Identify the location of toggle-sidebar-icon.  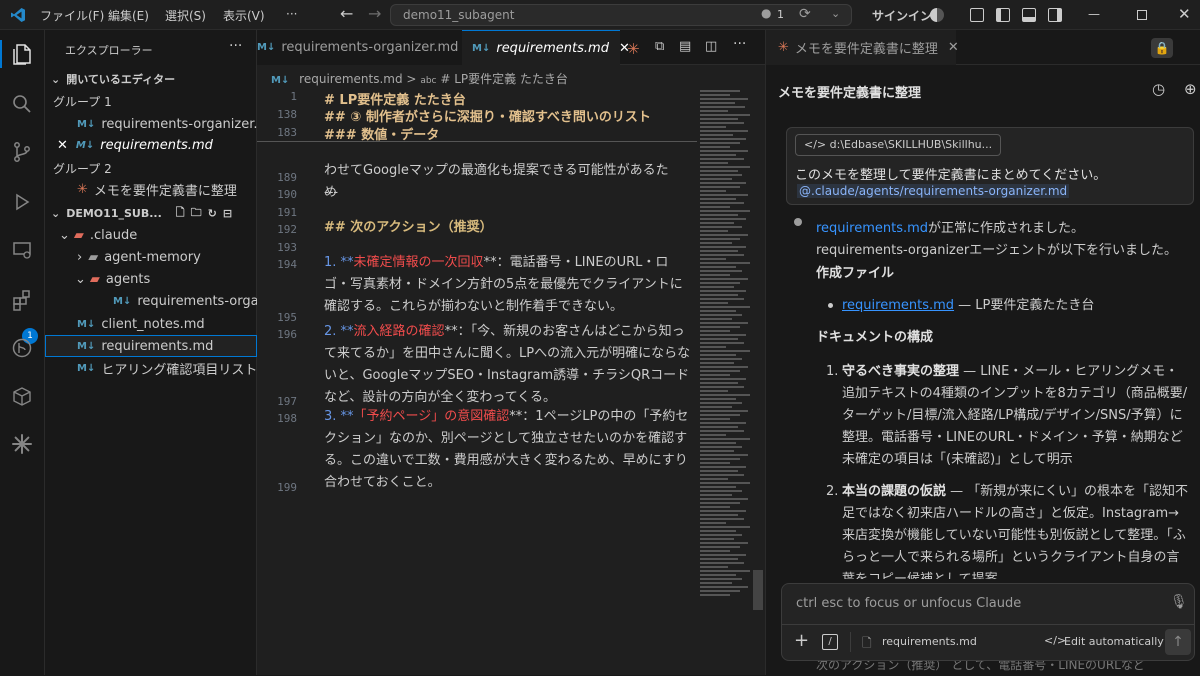
(1003, 15).